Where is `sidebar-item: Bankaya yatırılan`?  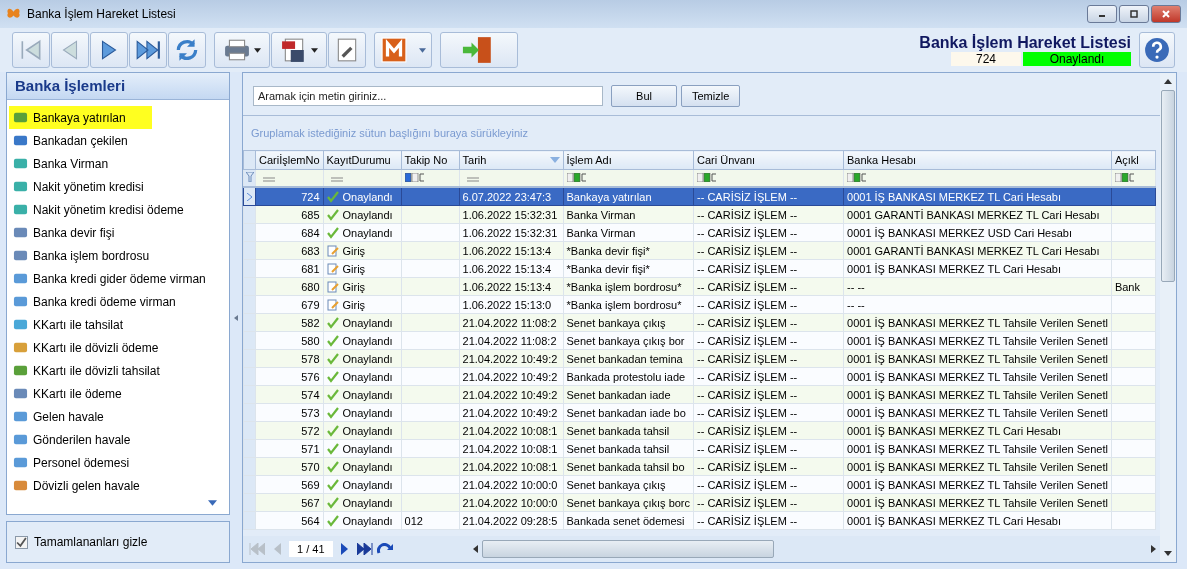 sidebar-item: Bankaya yatırılan is located at coordinates (80, 117).